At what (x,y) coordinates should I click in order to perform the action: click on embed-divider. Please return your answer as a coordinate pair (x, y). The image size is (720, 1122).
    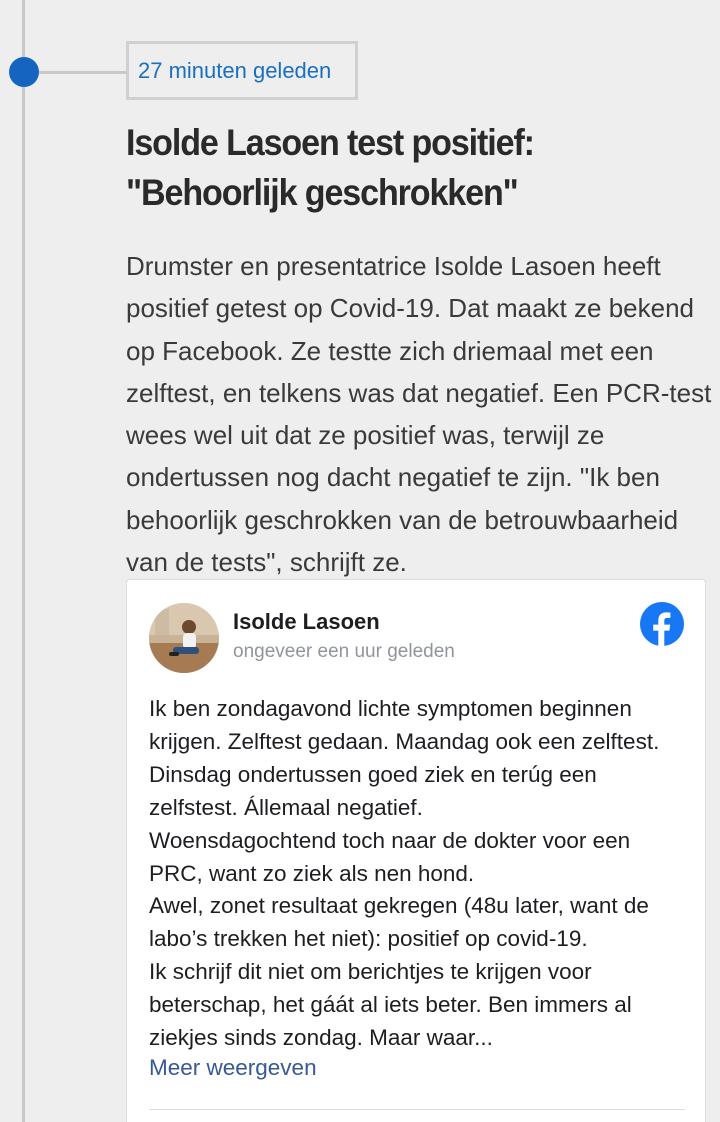
    Looking at the image, I should click on (417, 1109).